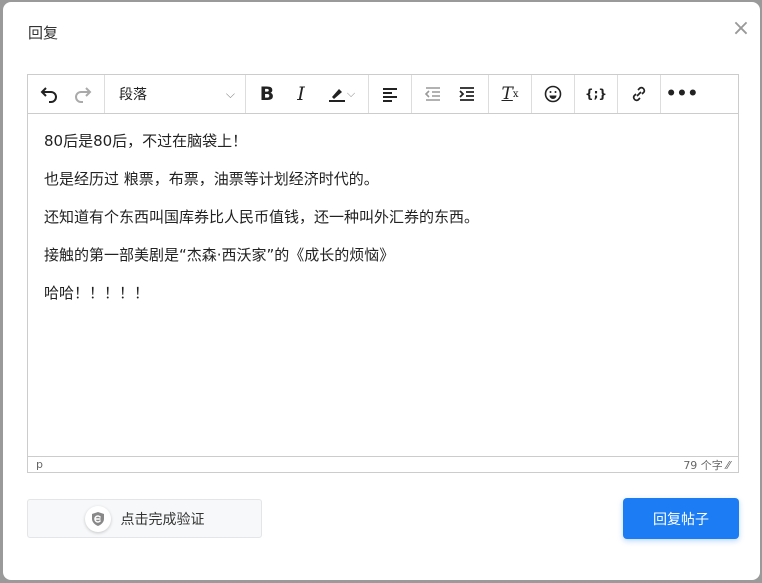 This screenshot has height=583, width=762. I want to click on paragraph: 还知道有个东西叫国库券比人民币值钱，还一种叫外汇券的东西。, so click(262, 217).